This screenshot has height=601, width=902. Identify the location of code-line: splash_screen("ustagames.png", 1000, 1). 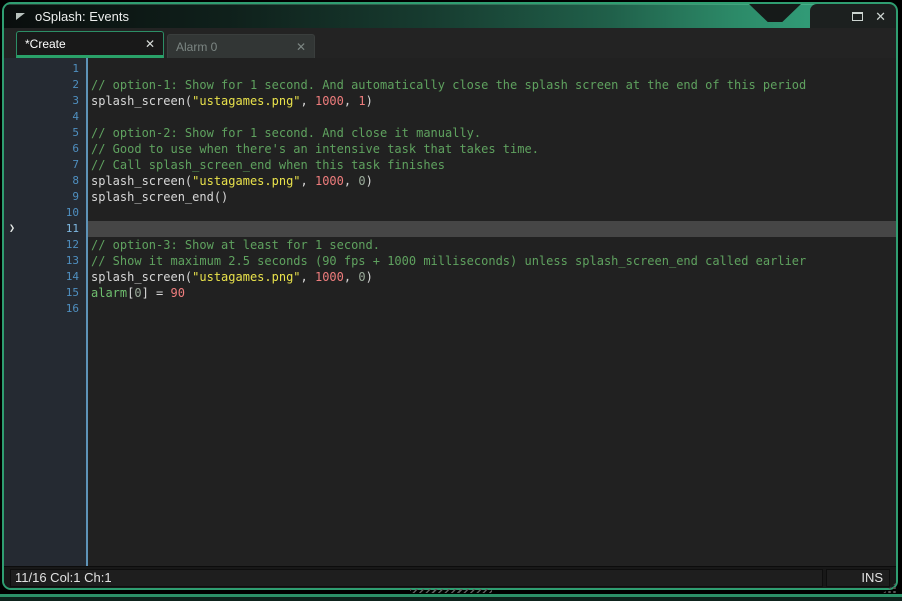
(492, 101).